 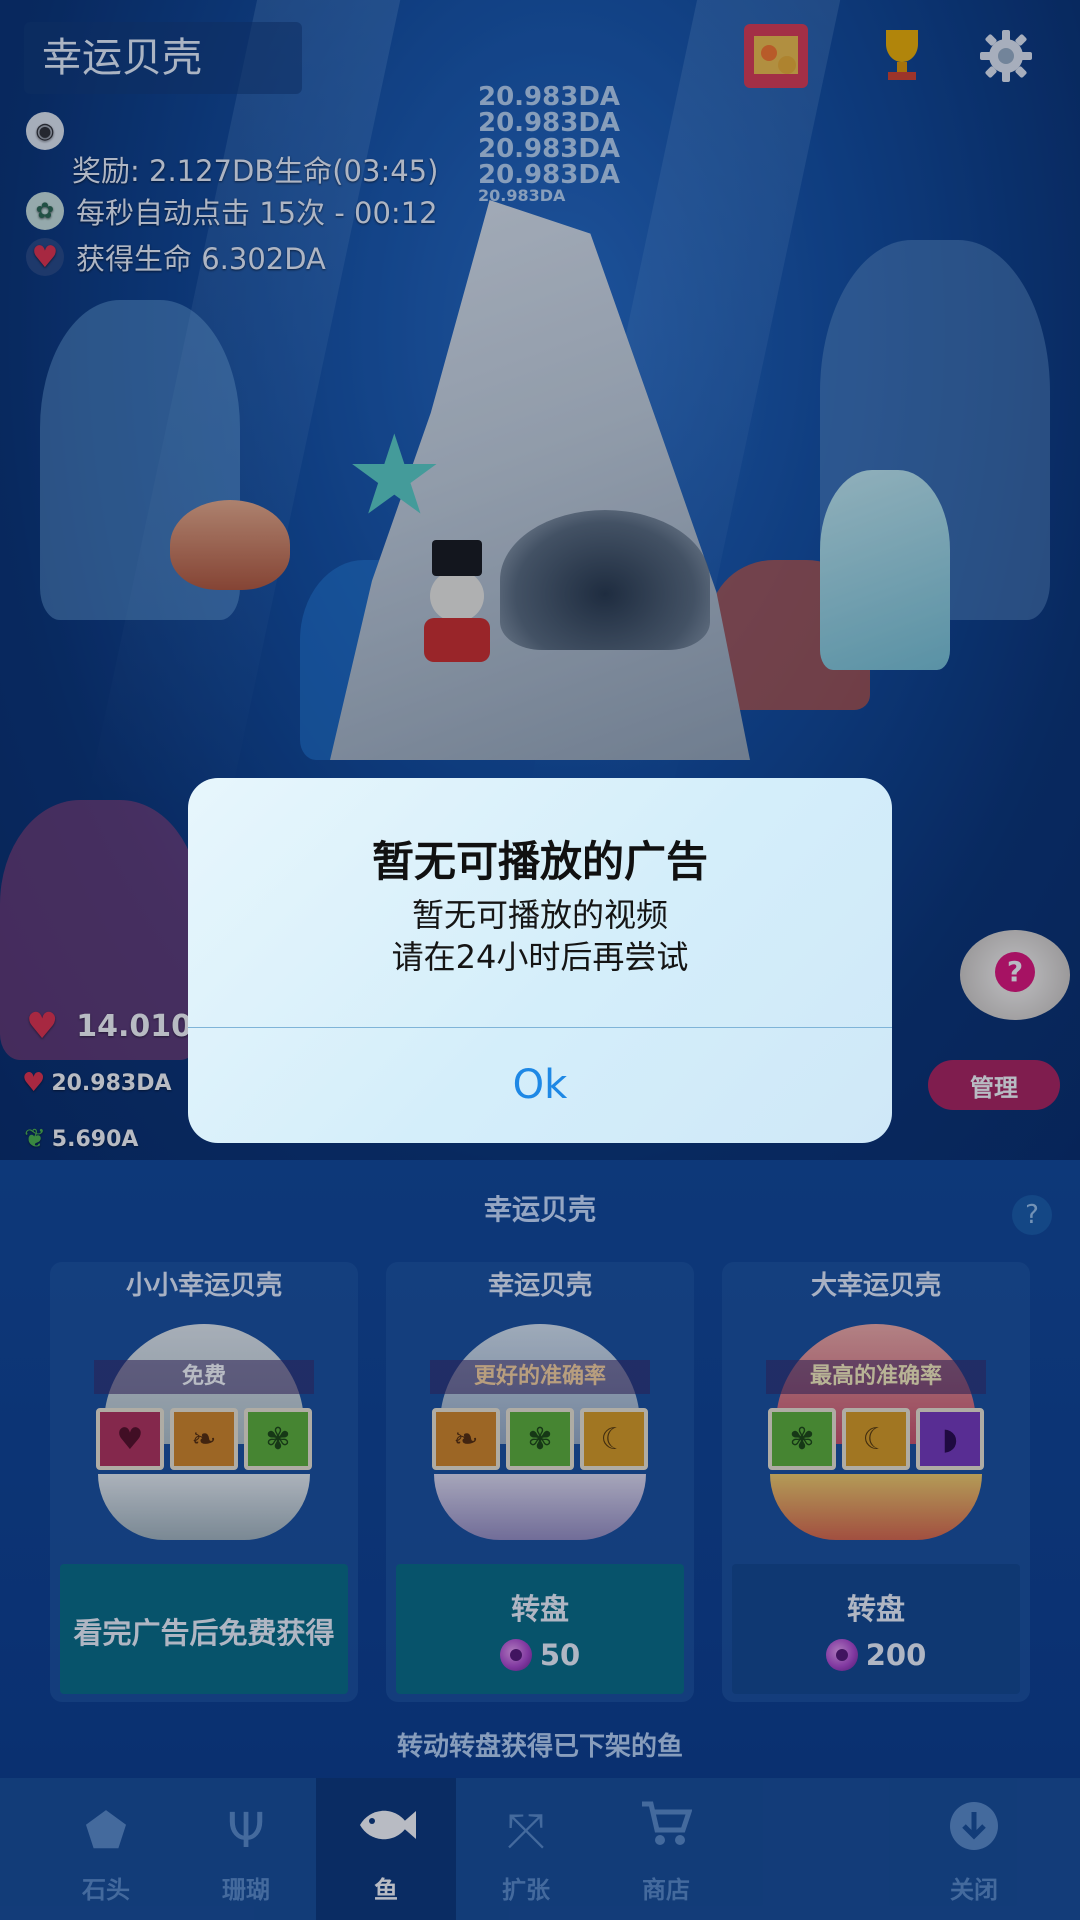 I want to click on alert-message-line: 暂无可播放的视频, so click(x=539, y=915).